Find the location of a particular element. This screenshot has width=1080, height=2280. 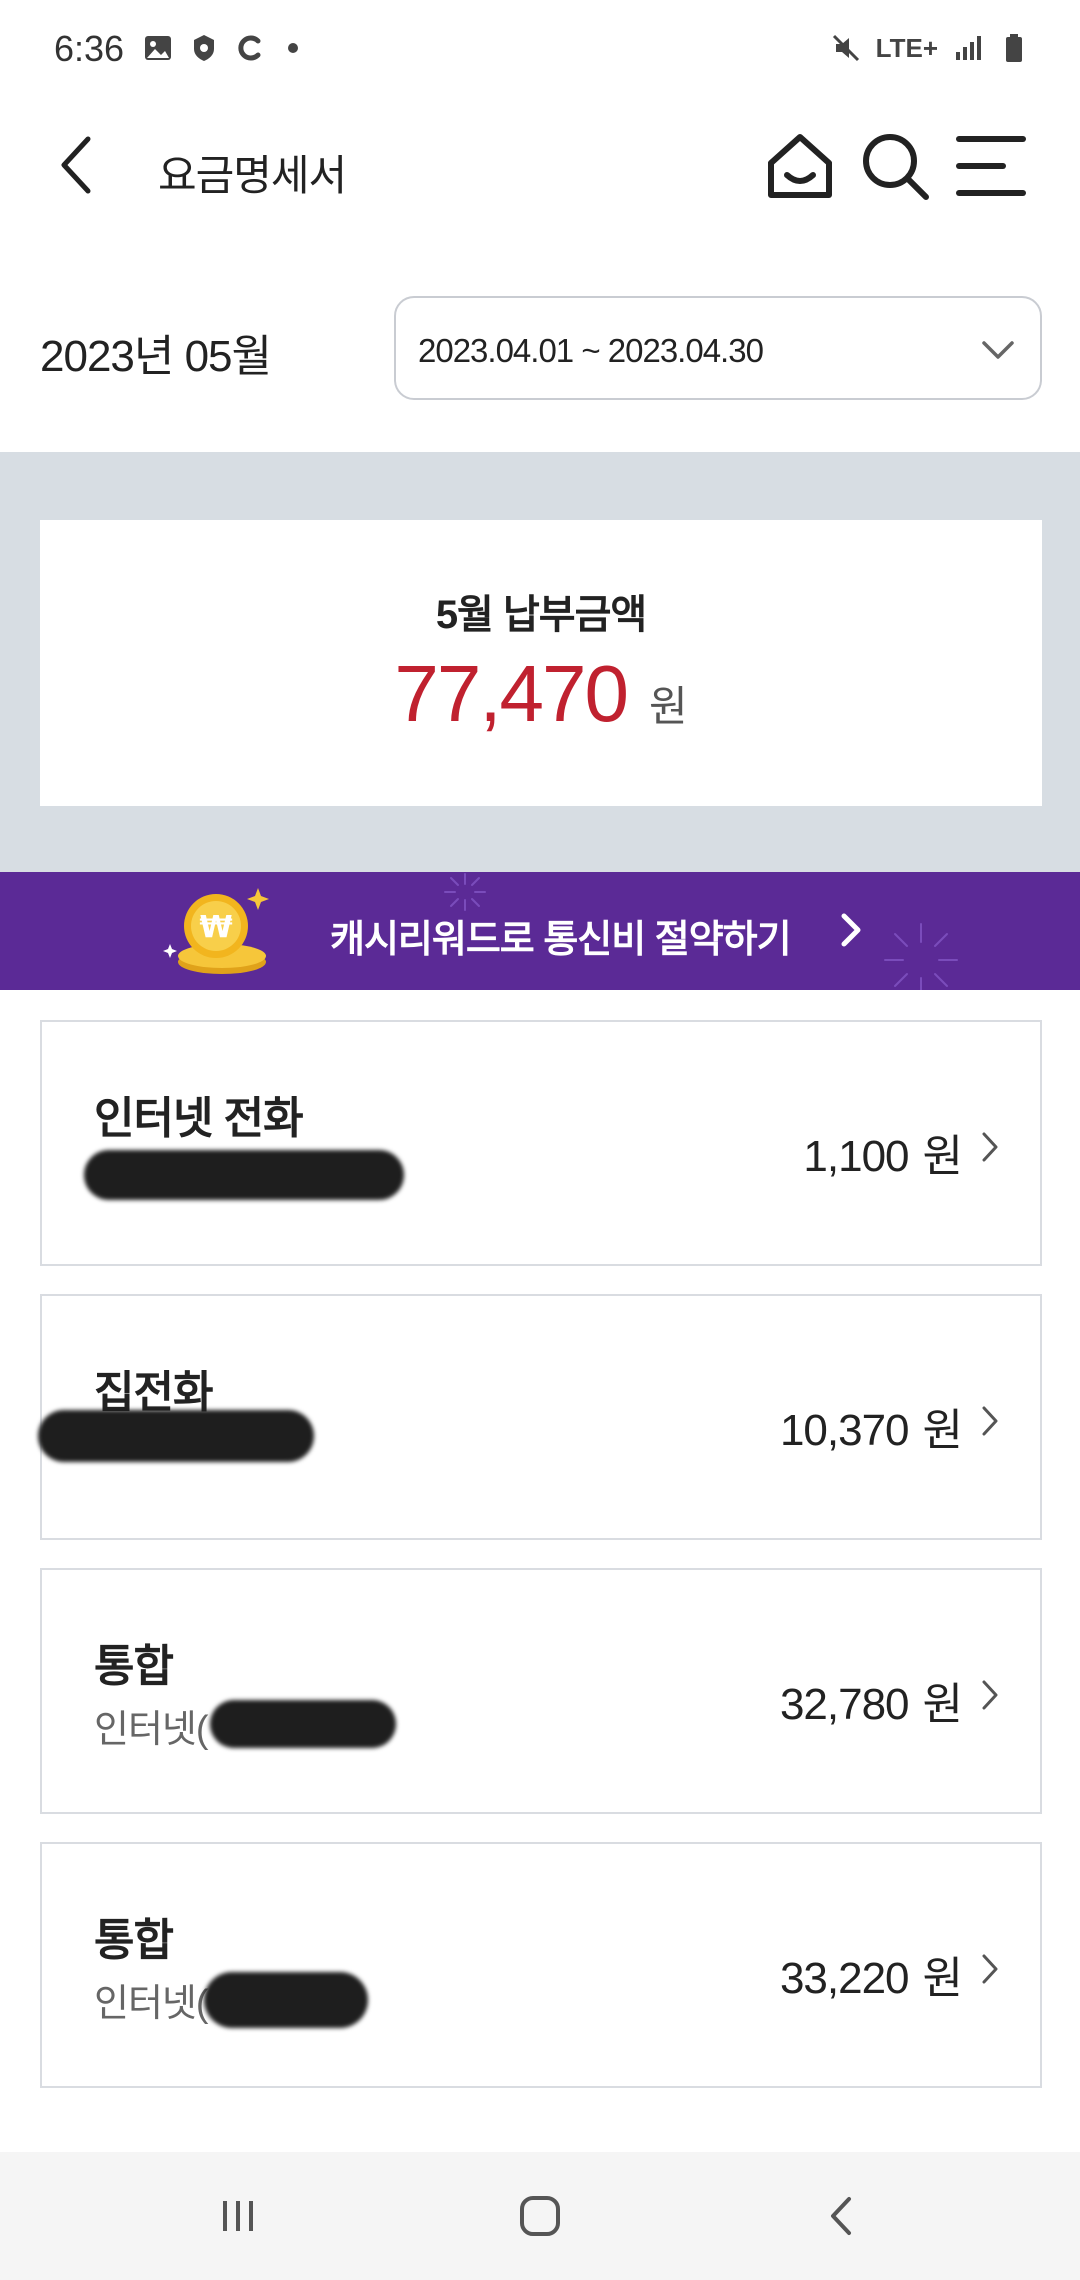

back-button is located at coordinates (76, 165).